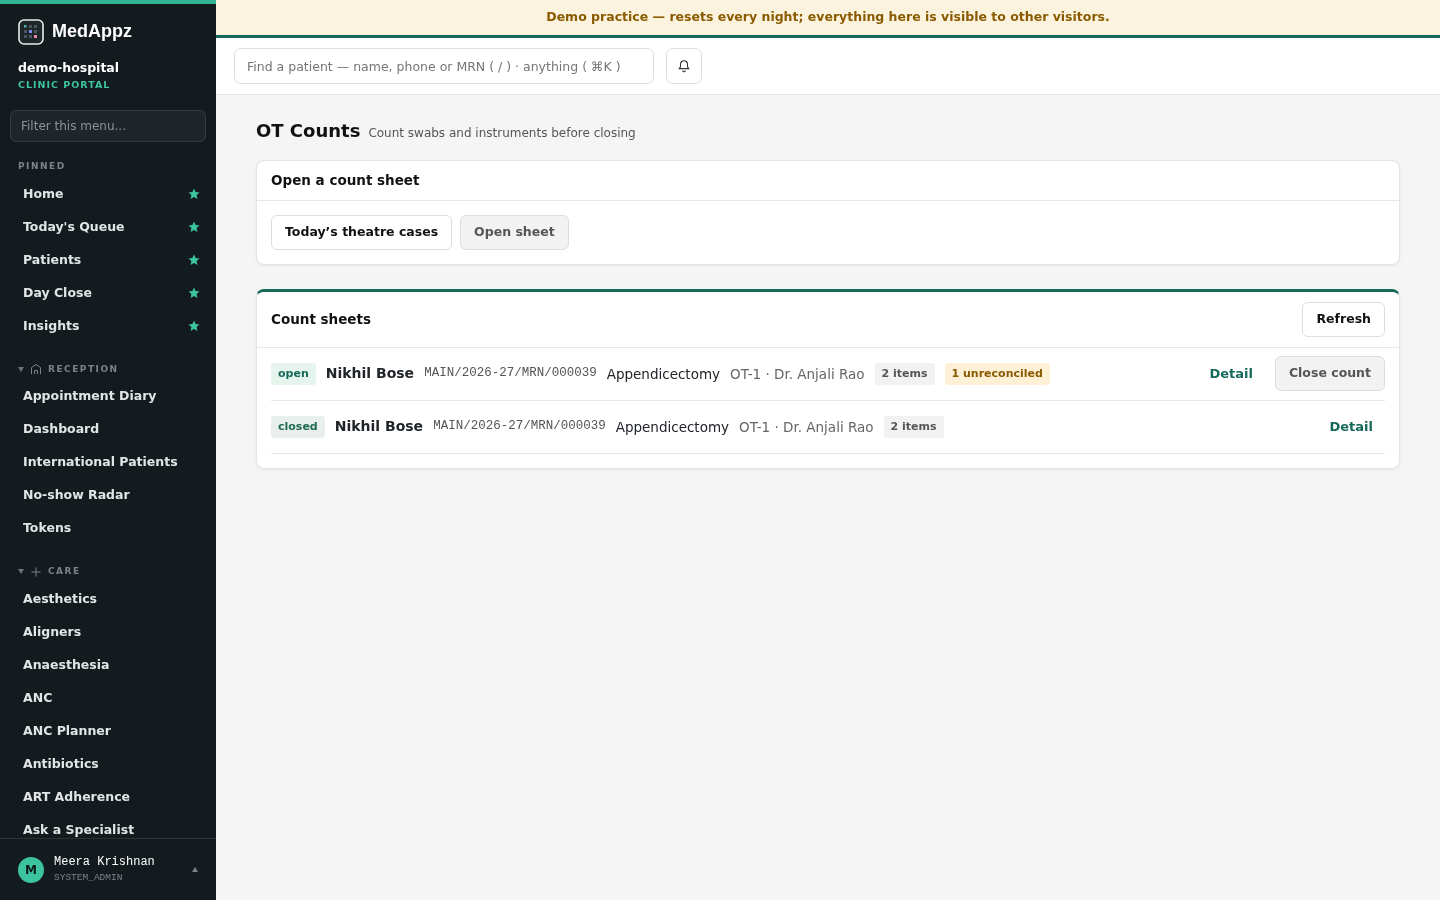 This screenshot has width=1440, height=900. What do you see at coordinates (108, 731) in the screenshot?
I see `nav-item: ANC Planner` at bounding box center [108, 731].